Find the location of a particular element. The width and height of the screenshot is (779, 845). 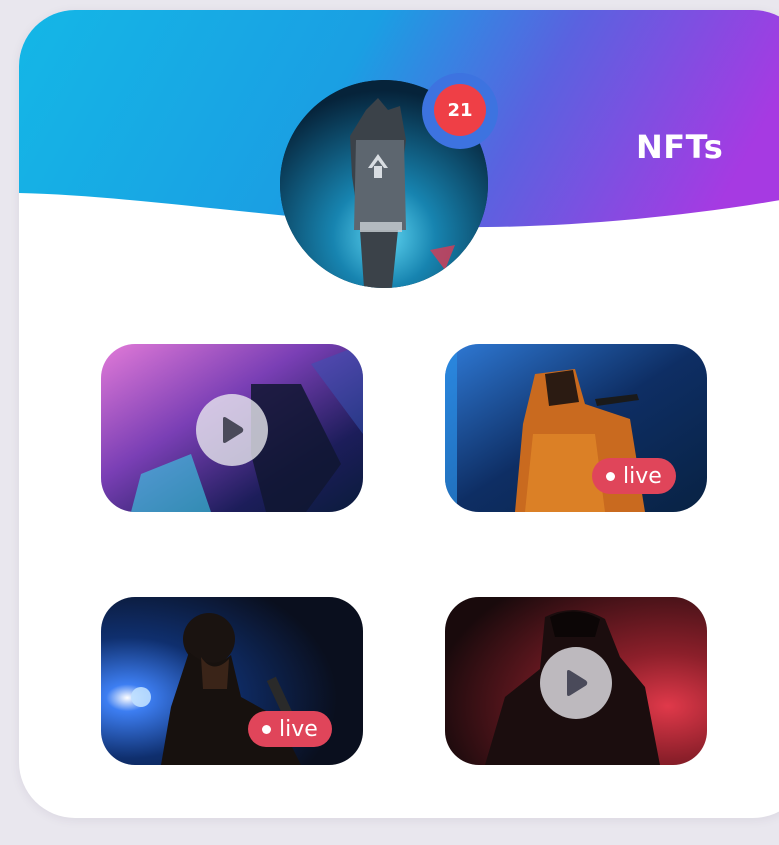

notification-count-badge: 21 is located at coordinates (460, 110).